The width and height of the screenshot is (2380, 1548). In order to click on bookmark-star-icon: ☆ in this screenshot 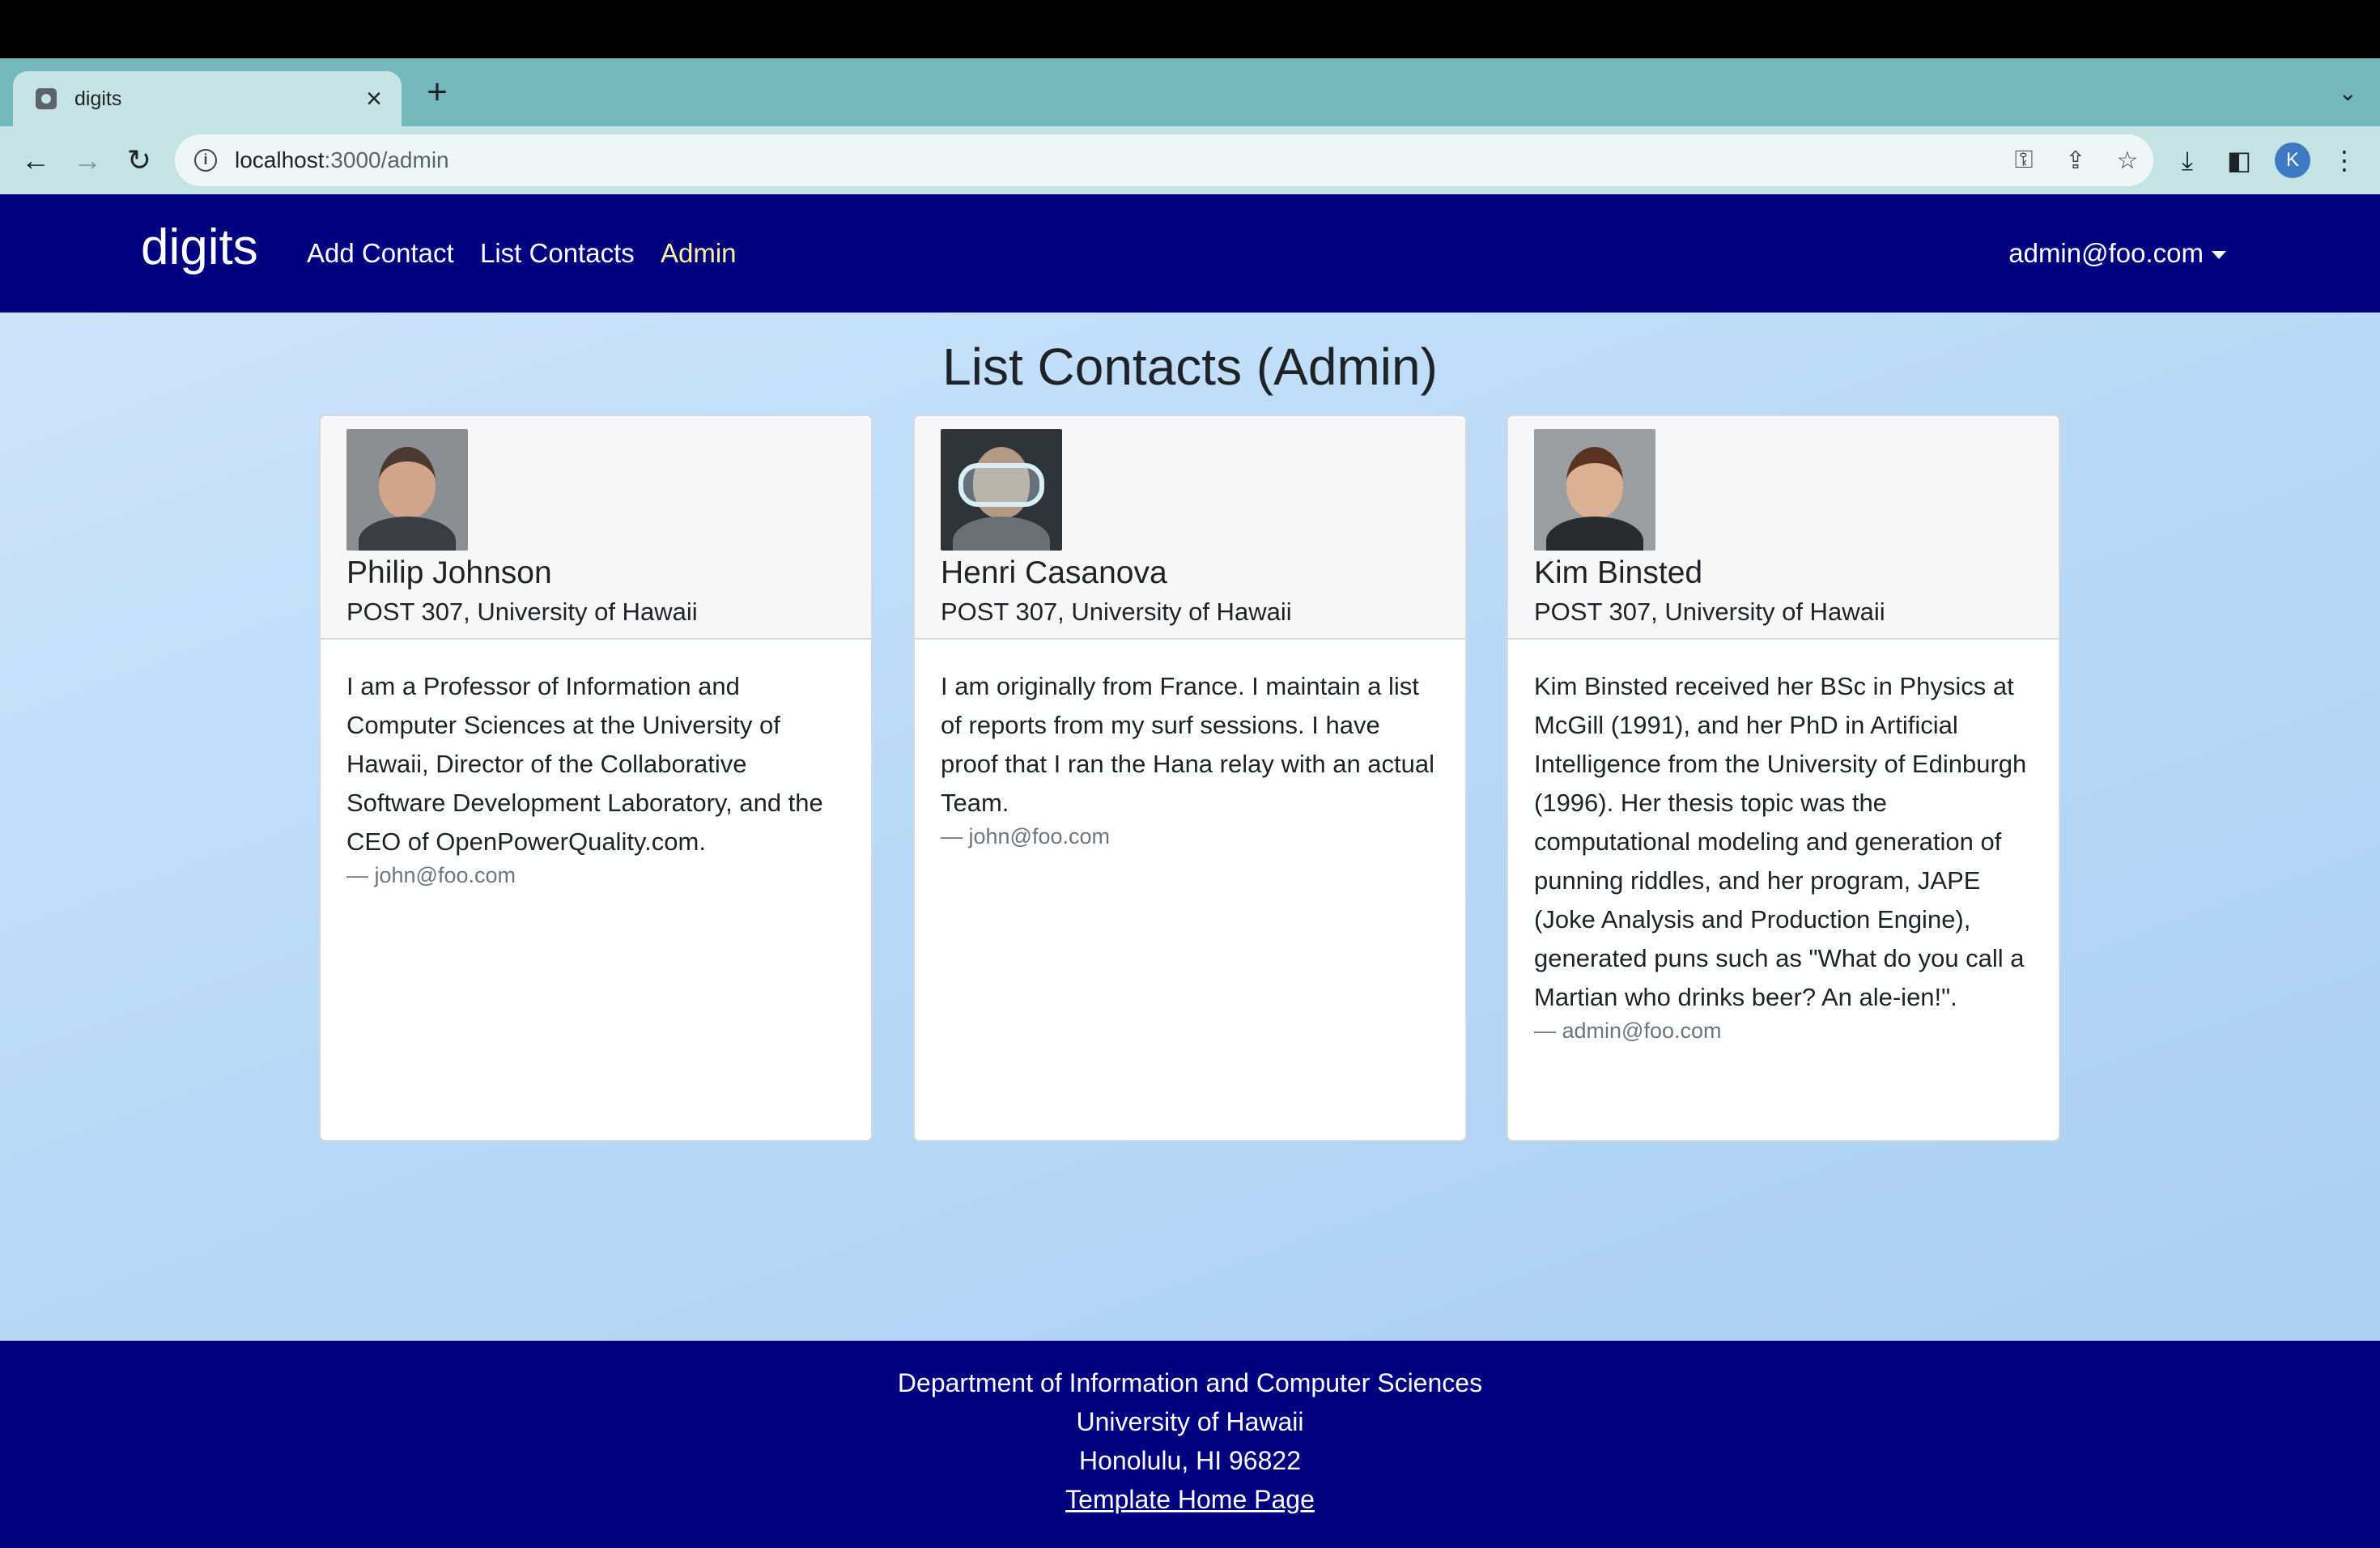, I will do `click(2127, 161)`.